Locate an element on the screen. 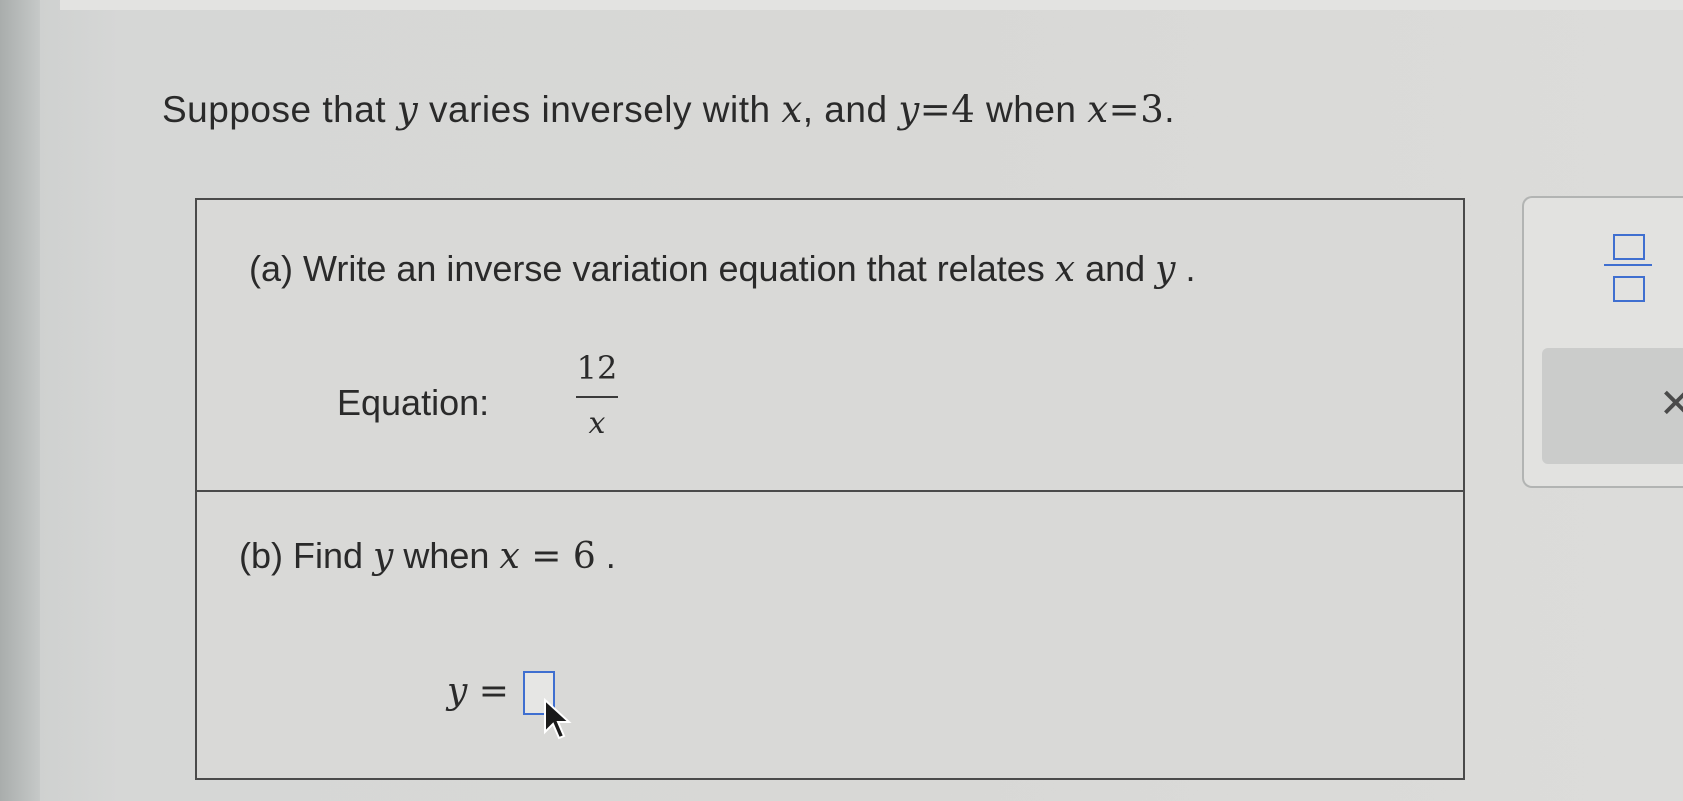 The height and width of the screenshot is (801, 1683). part-b-prompt: (b) Find y when x = 6 . is located at coordinates (427, 556).